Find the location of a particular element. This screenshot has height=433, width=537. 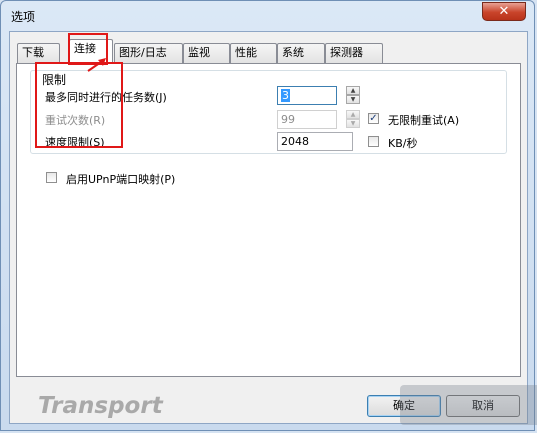

max-tasks-spinner: ▲ ▼ is located at coordinates (353, 95).